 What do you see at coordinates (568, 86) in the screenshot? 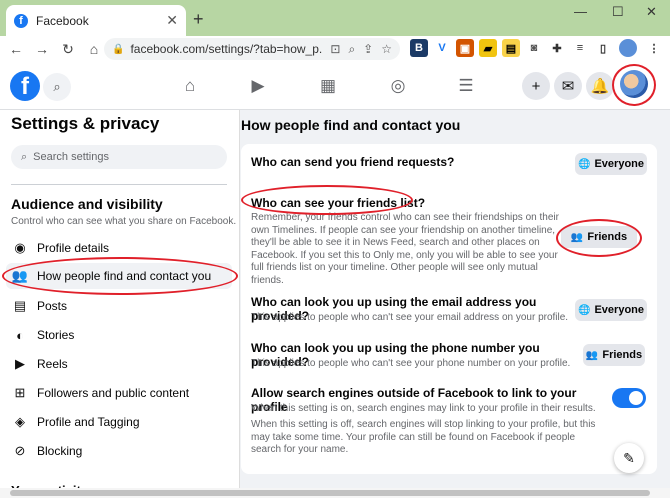
I see `messenger-icon: ✉` at bounding box center [568, 86].